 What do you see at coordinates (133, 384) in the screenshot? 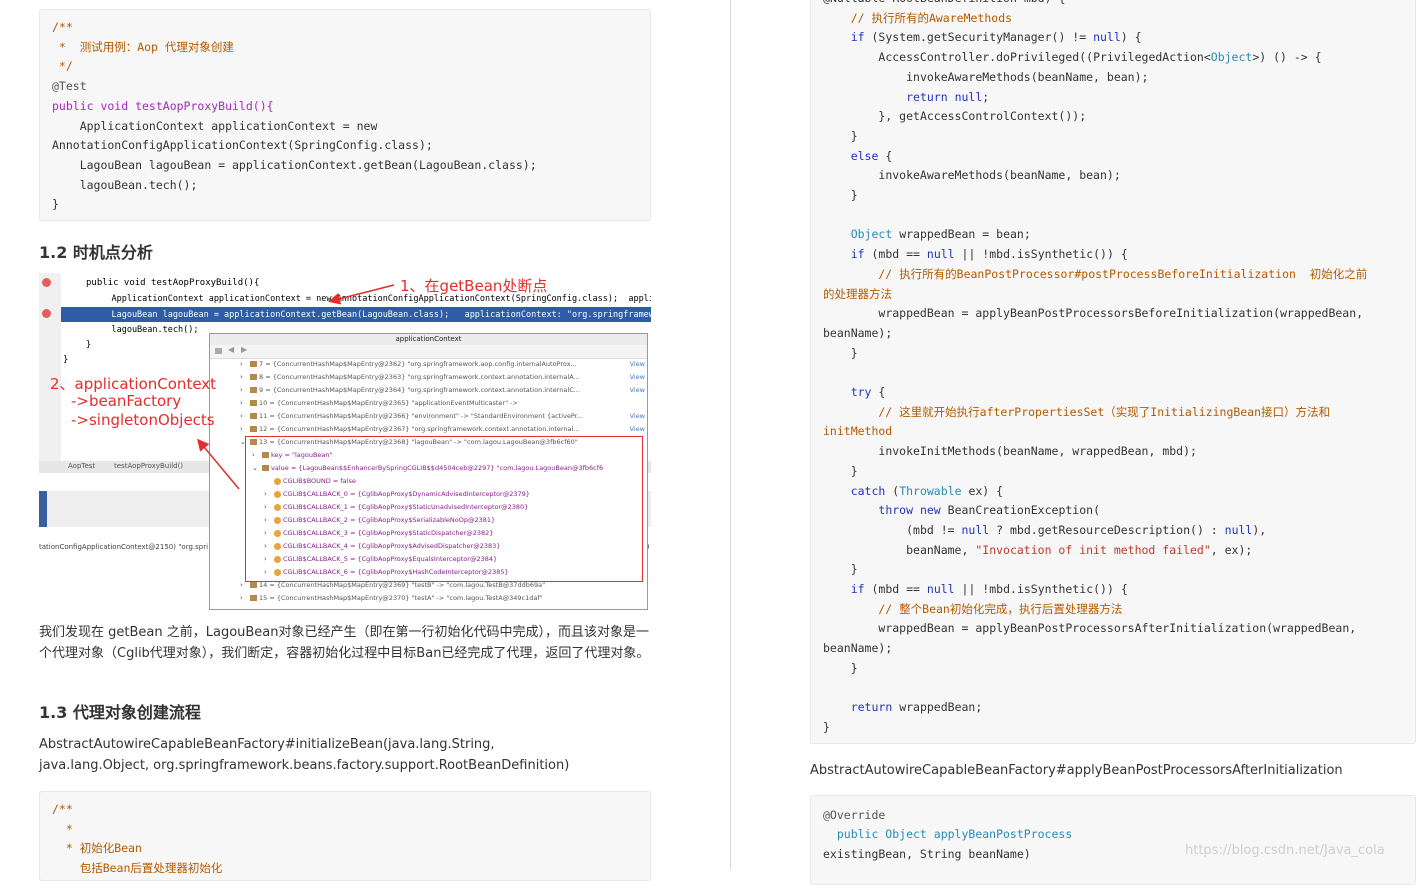
I see `annotation-path-line: 2、applicationContext` at bounding box center [133, 384].